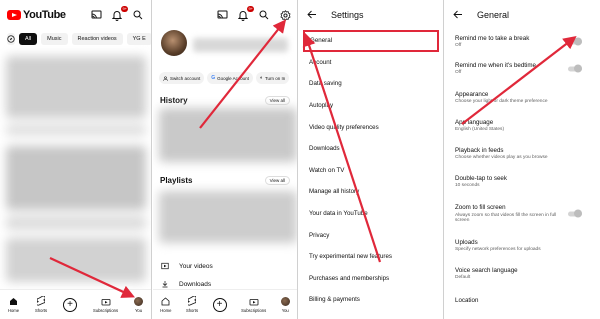 The width and height of the screenshot is (600, 319). I want to click on settings-title: Settings, so click(347, 15).